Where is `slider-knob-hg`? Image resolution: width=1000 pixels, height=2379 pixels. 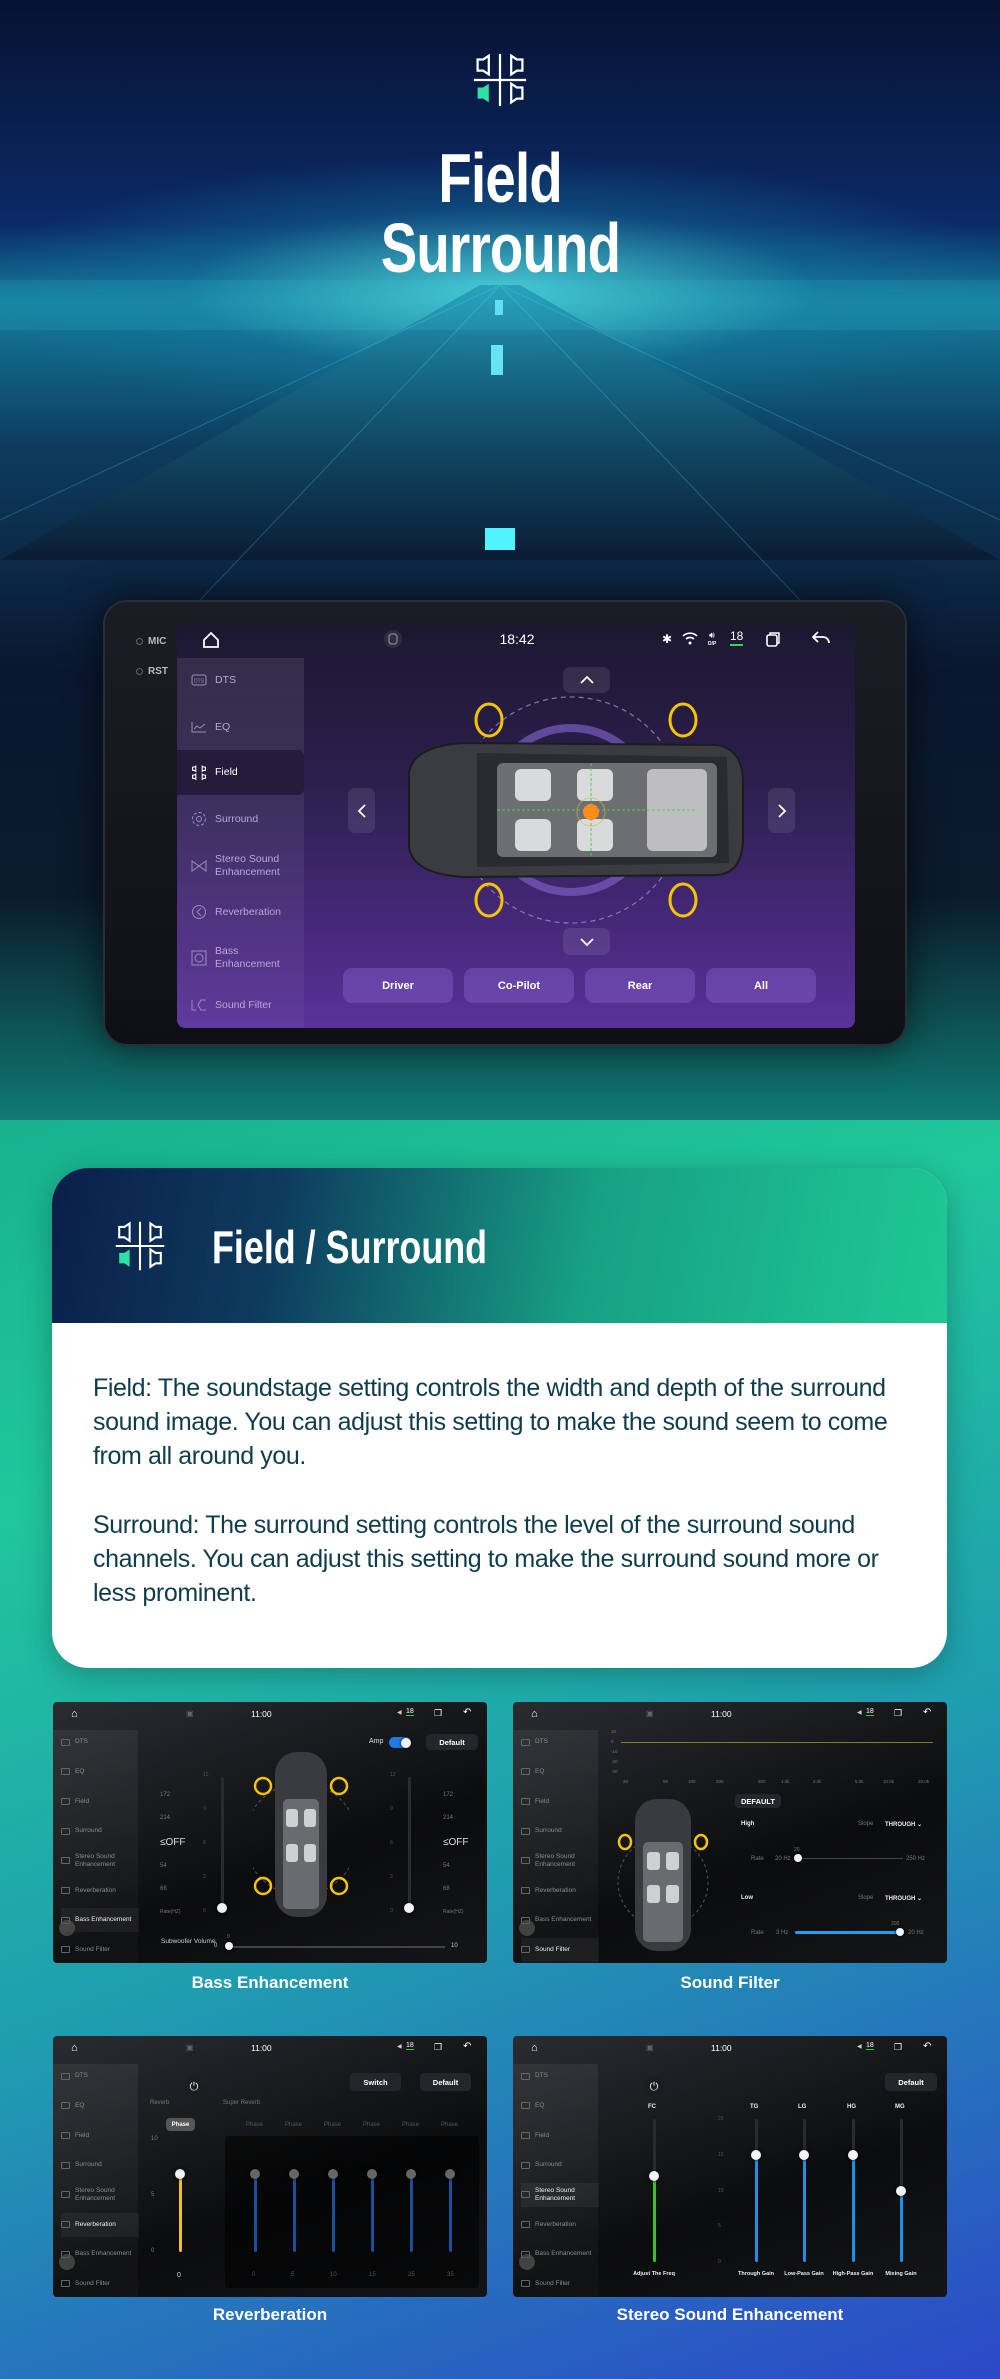
slider-knob-hg is located at coordinates (853, 2154).